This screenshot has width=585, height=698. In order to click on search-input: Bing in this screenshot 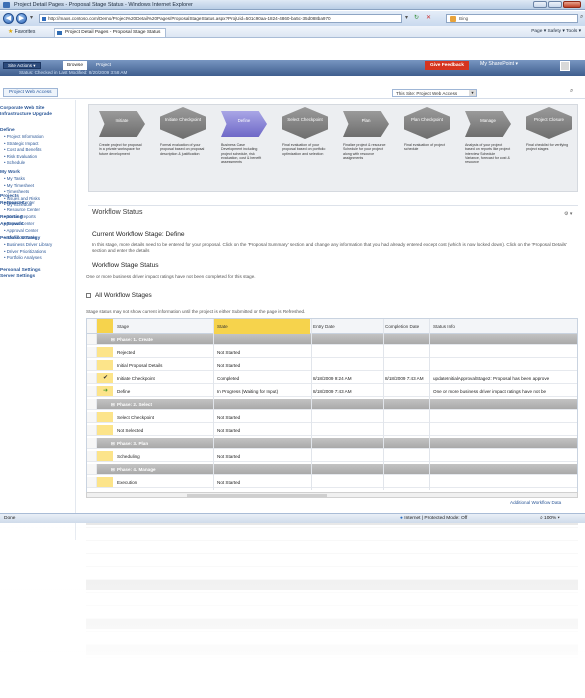, I will do `click(512, 18)`.